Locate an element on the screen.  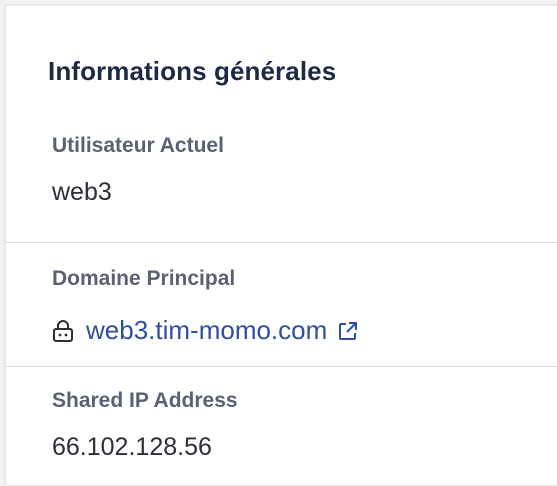
lock-icon is located at coordinates (63, 331).